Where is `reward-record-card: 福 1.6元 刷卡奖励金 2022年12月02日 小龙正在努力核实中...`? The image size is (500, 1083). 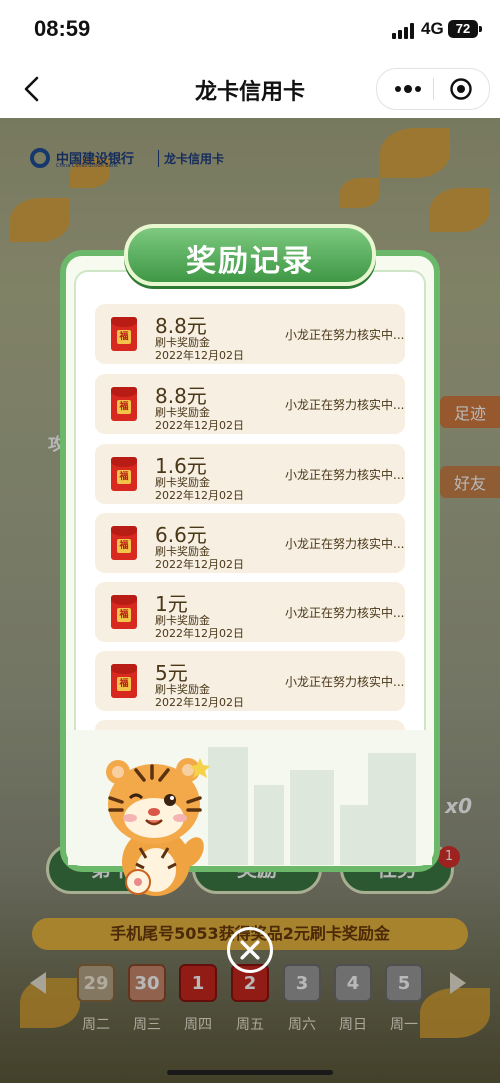 reward-record-card: 福 1.6元 刷卡奖励金 2022年12月02日 小龙正在努力核实中... is located at coordinates (250, 474).